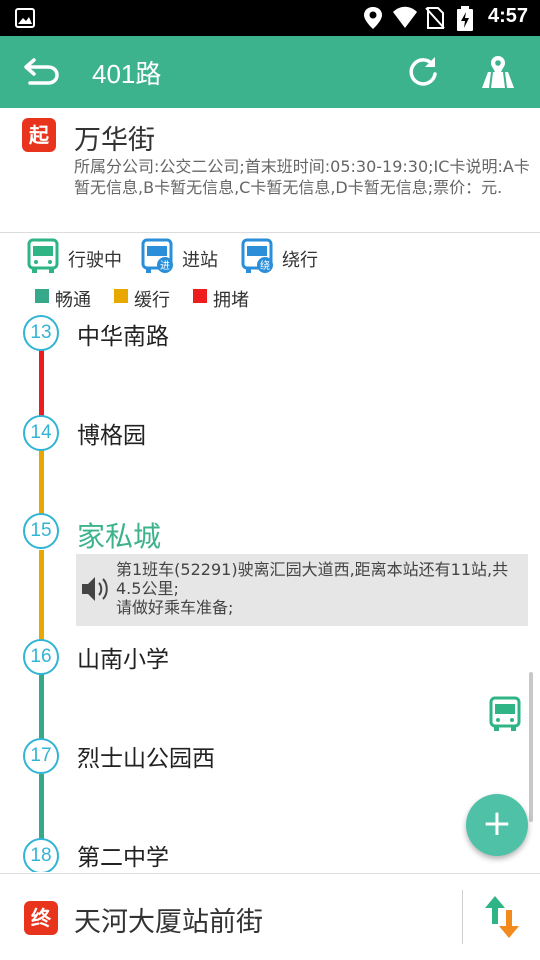  Describe the element at coordinates (270, 18) in the screenshot. I see `status-bar: 4:57` at that location.